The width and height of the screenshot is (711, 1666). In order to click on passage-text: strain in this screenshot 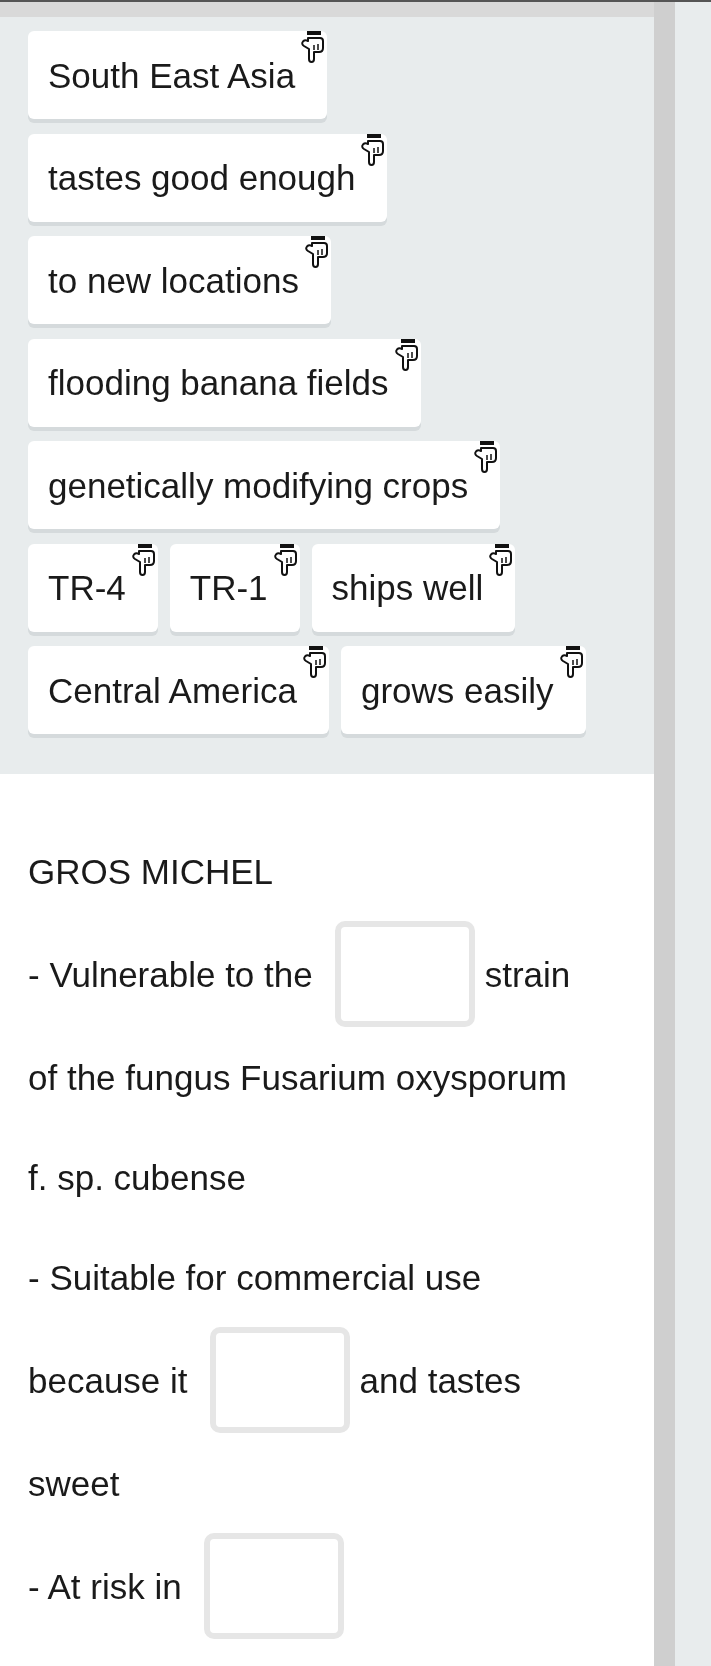, I will do `click(527, 974)`.